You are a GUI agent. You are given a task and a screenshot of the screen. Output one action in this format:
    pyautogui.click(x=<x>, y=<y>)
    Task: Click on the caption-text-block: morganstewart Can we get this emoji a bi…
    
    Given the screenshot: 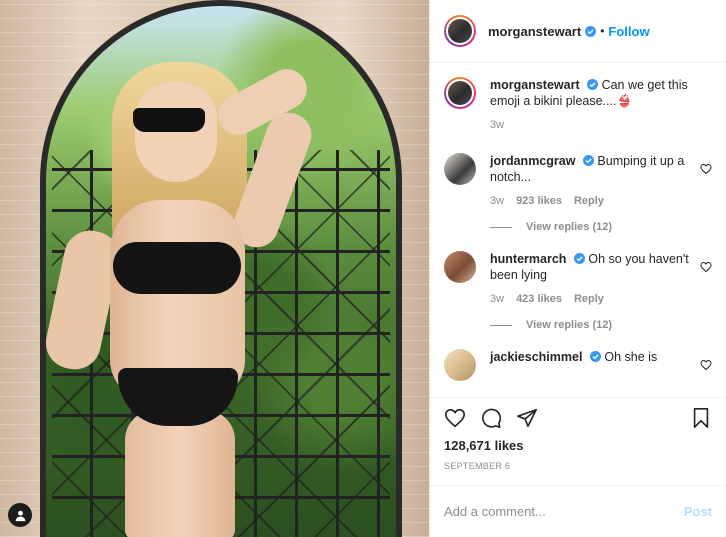 What is the action you would take?
    pyautogui.click(x=592, y=93)
    